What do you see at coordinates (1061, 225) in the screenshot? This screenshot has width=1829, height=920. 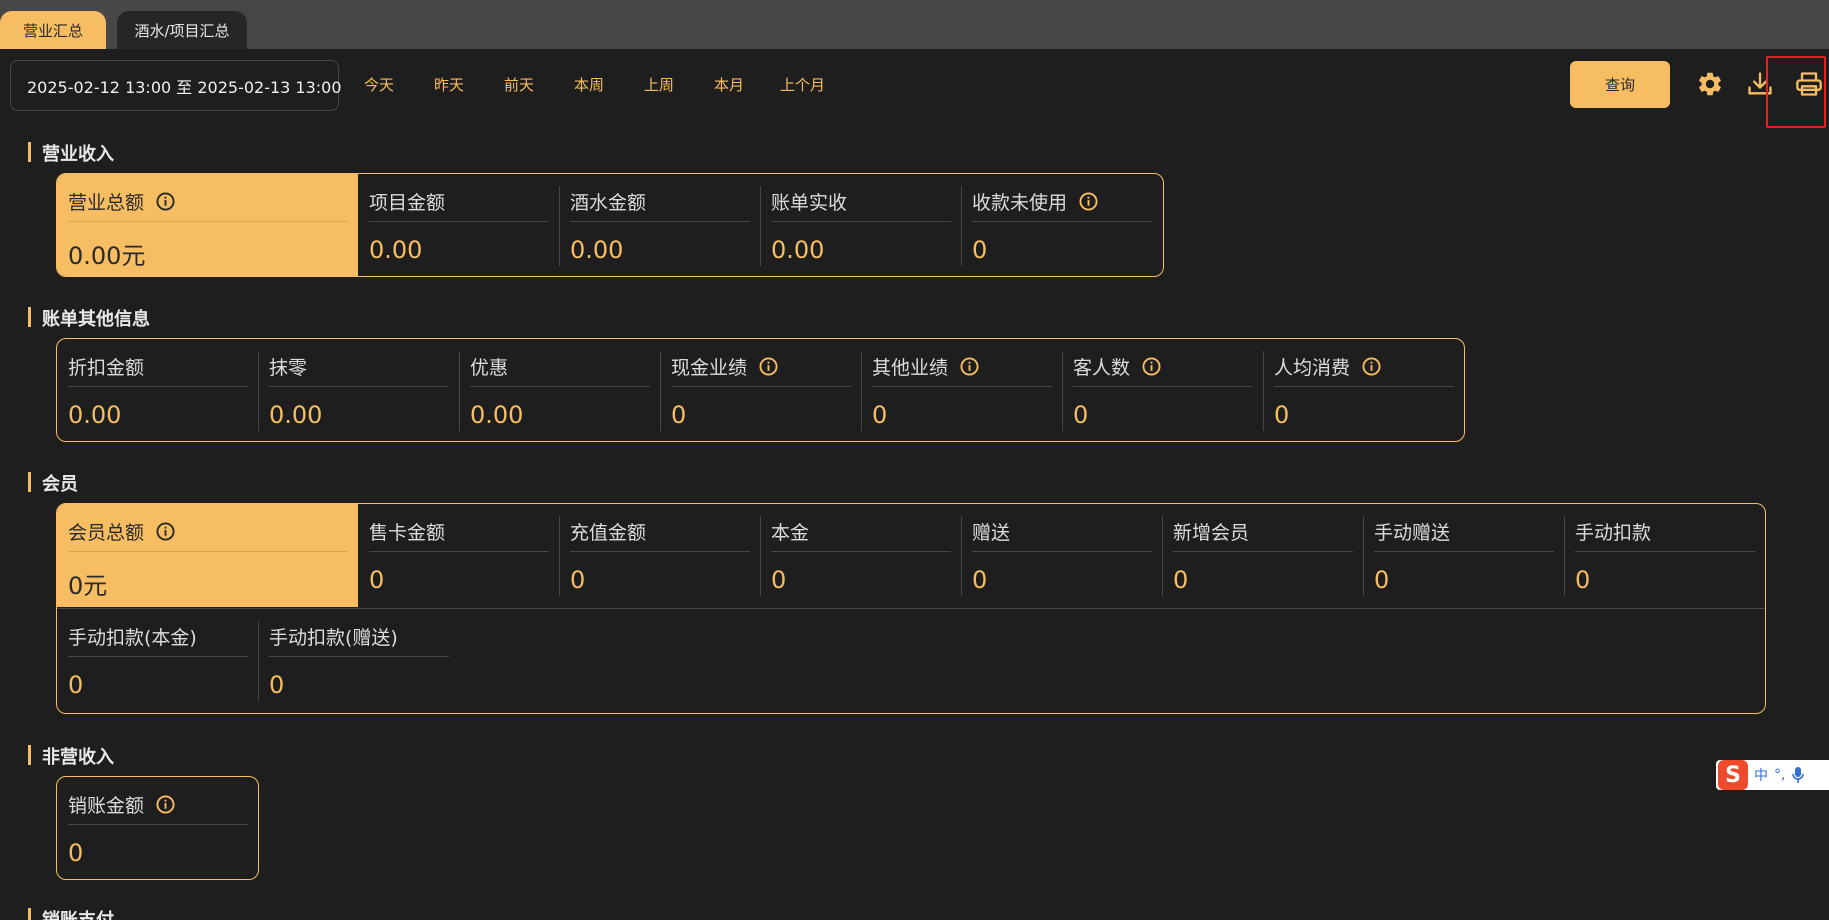 I see `stat-unused-payment: 收款未使用 0` at bounding box center [1061, 225].